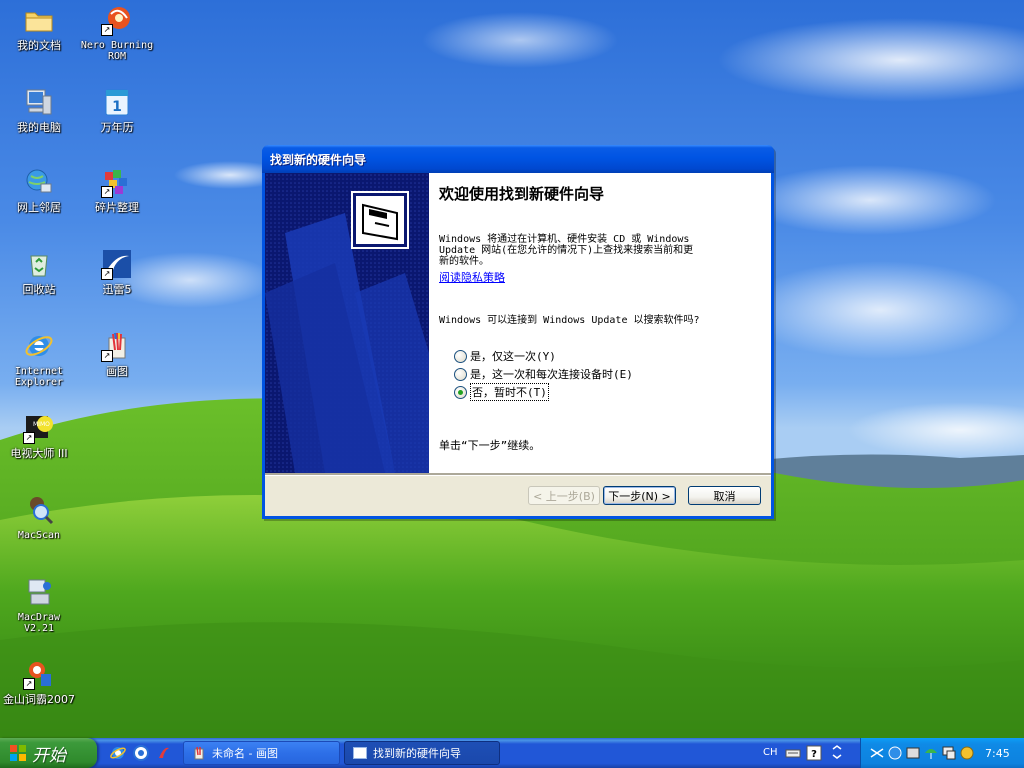 Image resolution: width=1024 pixels, height=768 pixels. I want to click on desktop-icon-defrag: ↗ 碎片整理, so click(117, 190).